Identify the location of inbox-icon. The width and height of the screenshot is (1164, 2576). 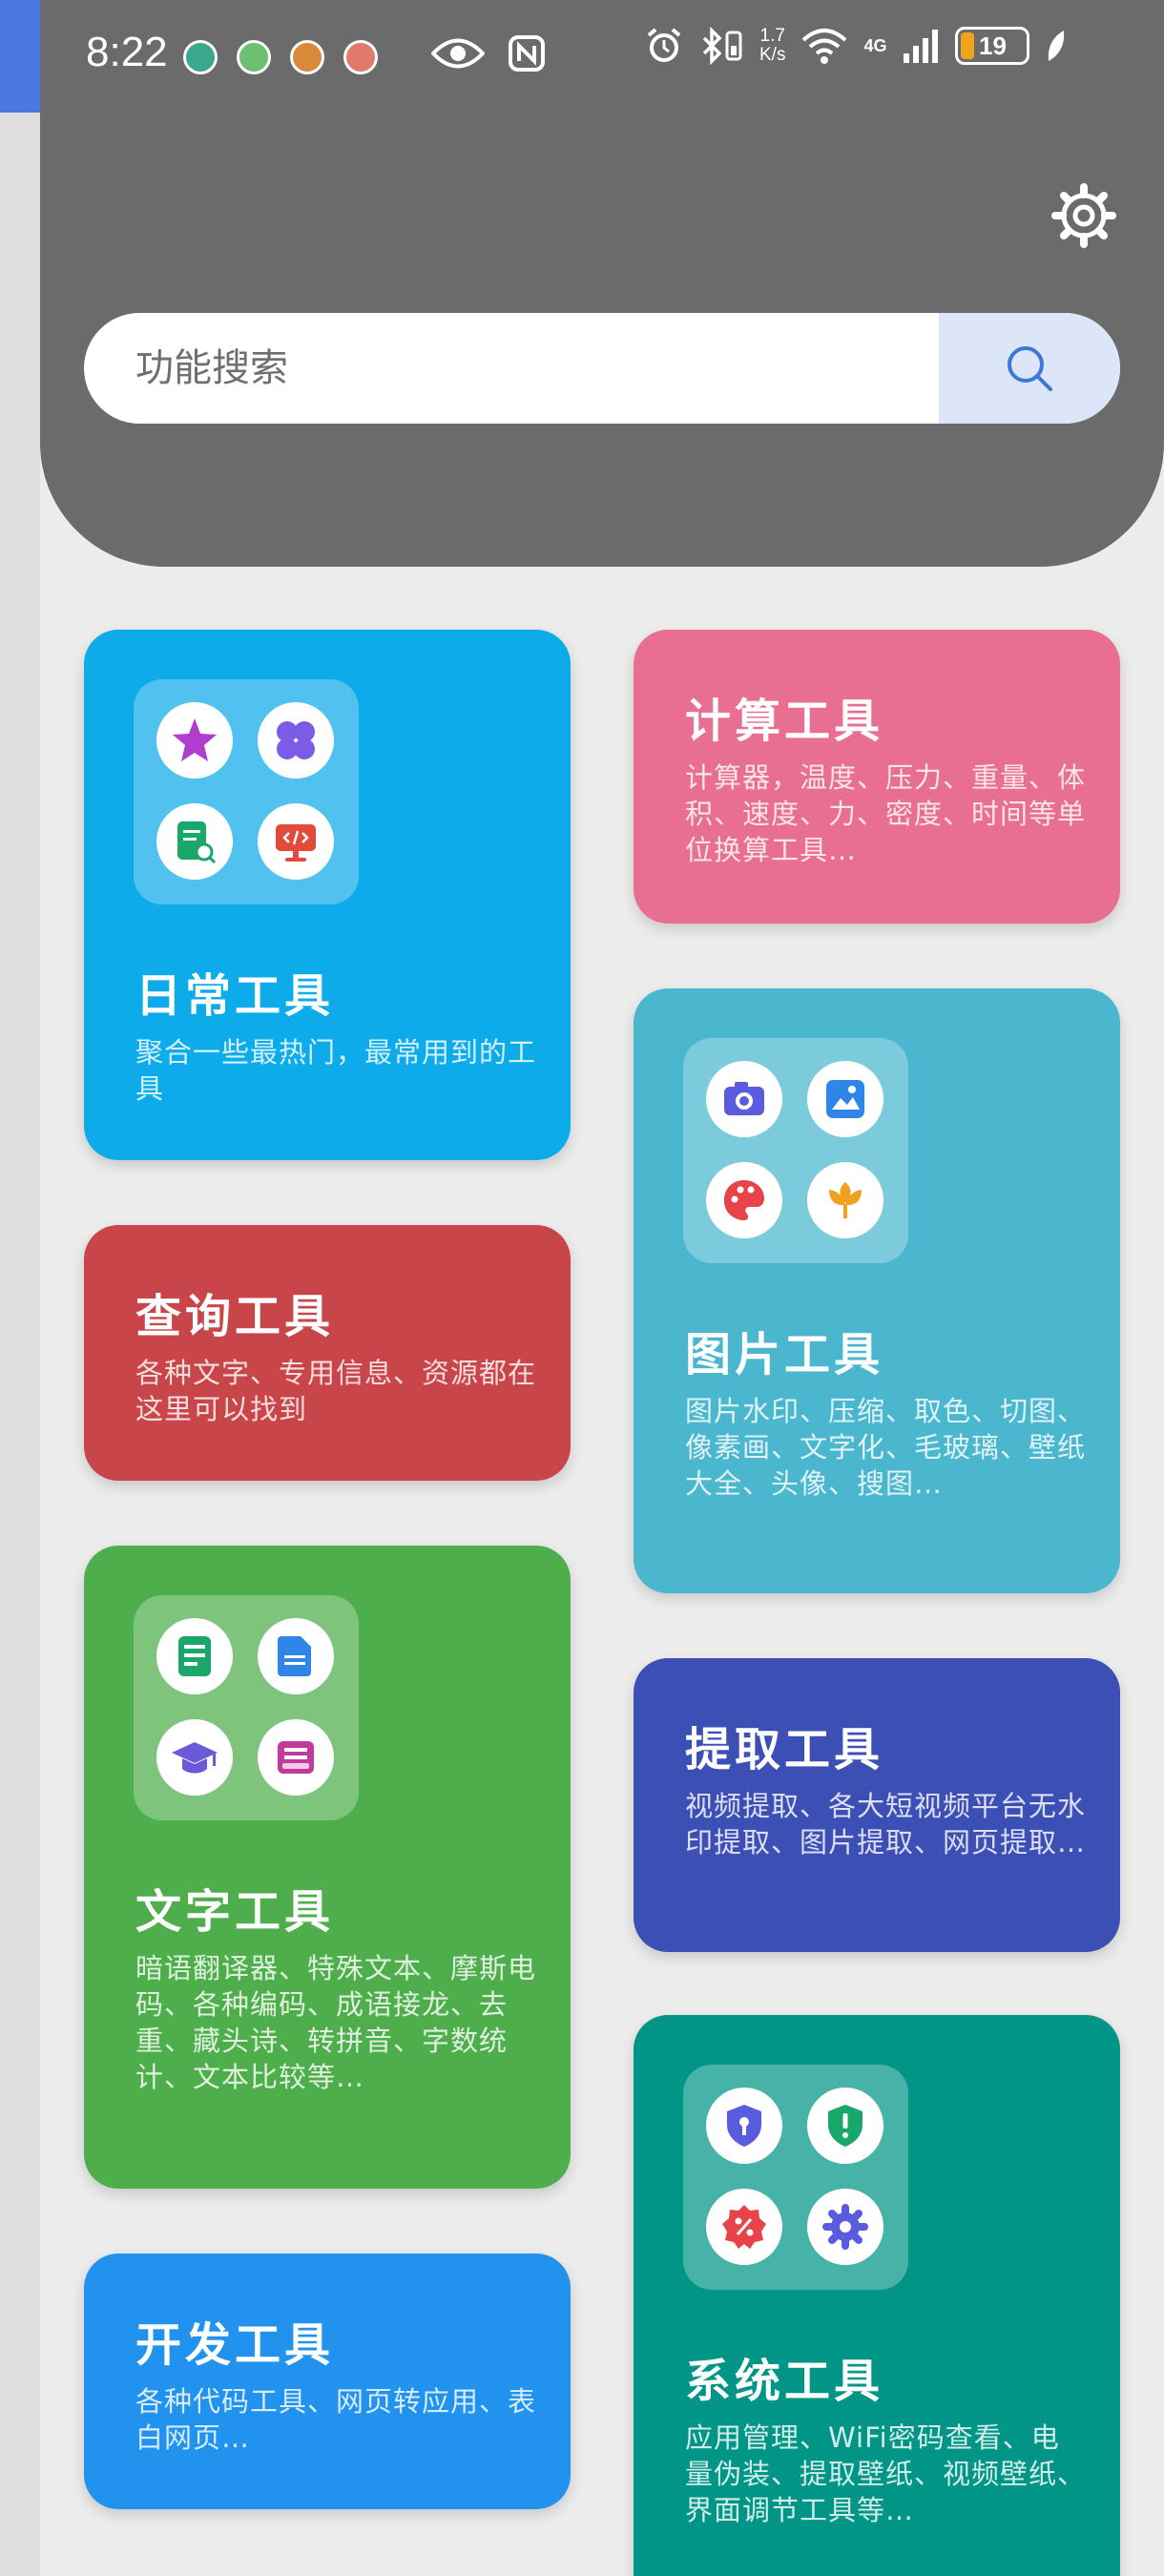
(296, 1757).